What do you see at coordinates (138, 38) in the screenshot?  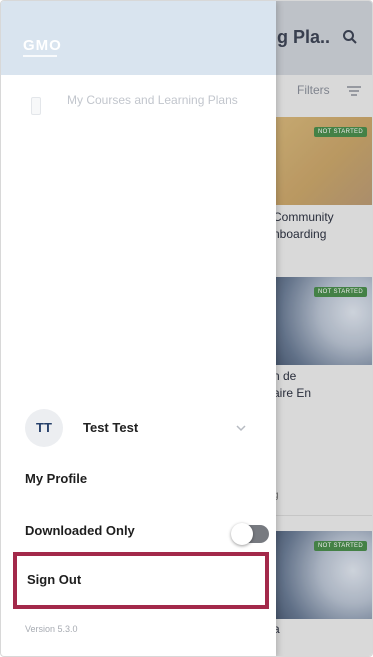 I see `drawer-header: GMO` at bounding box center [138, 38].